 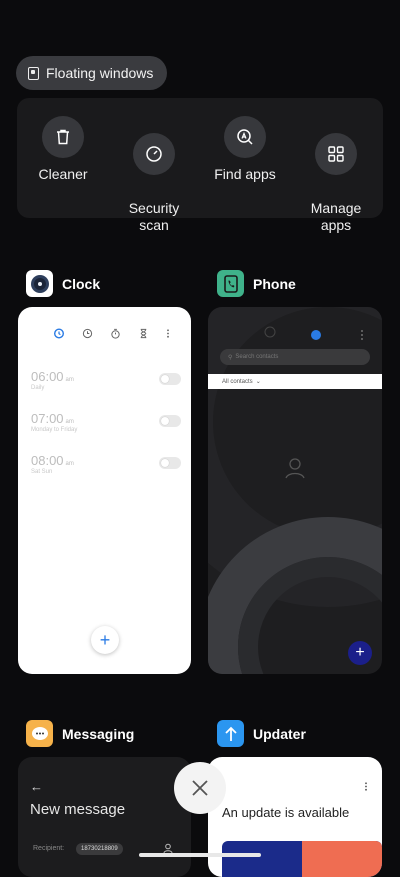 I want to click on alarm-row: 08:00 am Sat Sun, so click(x=106, y=464).